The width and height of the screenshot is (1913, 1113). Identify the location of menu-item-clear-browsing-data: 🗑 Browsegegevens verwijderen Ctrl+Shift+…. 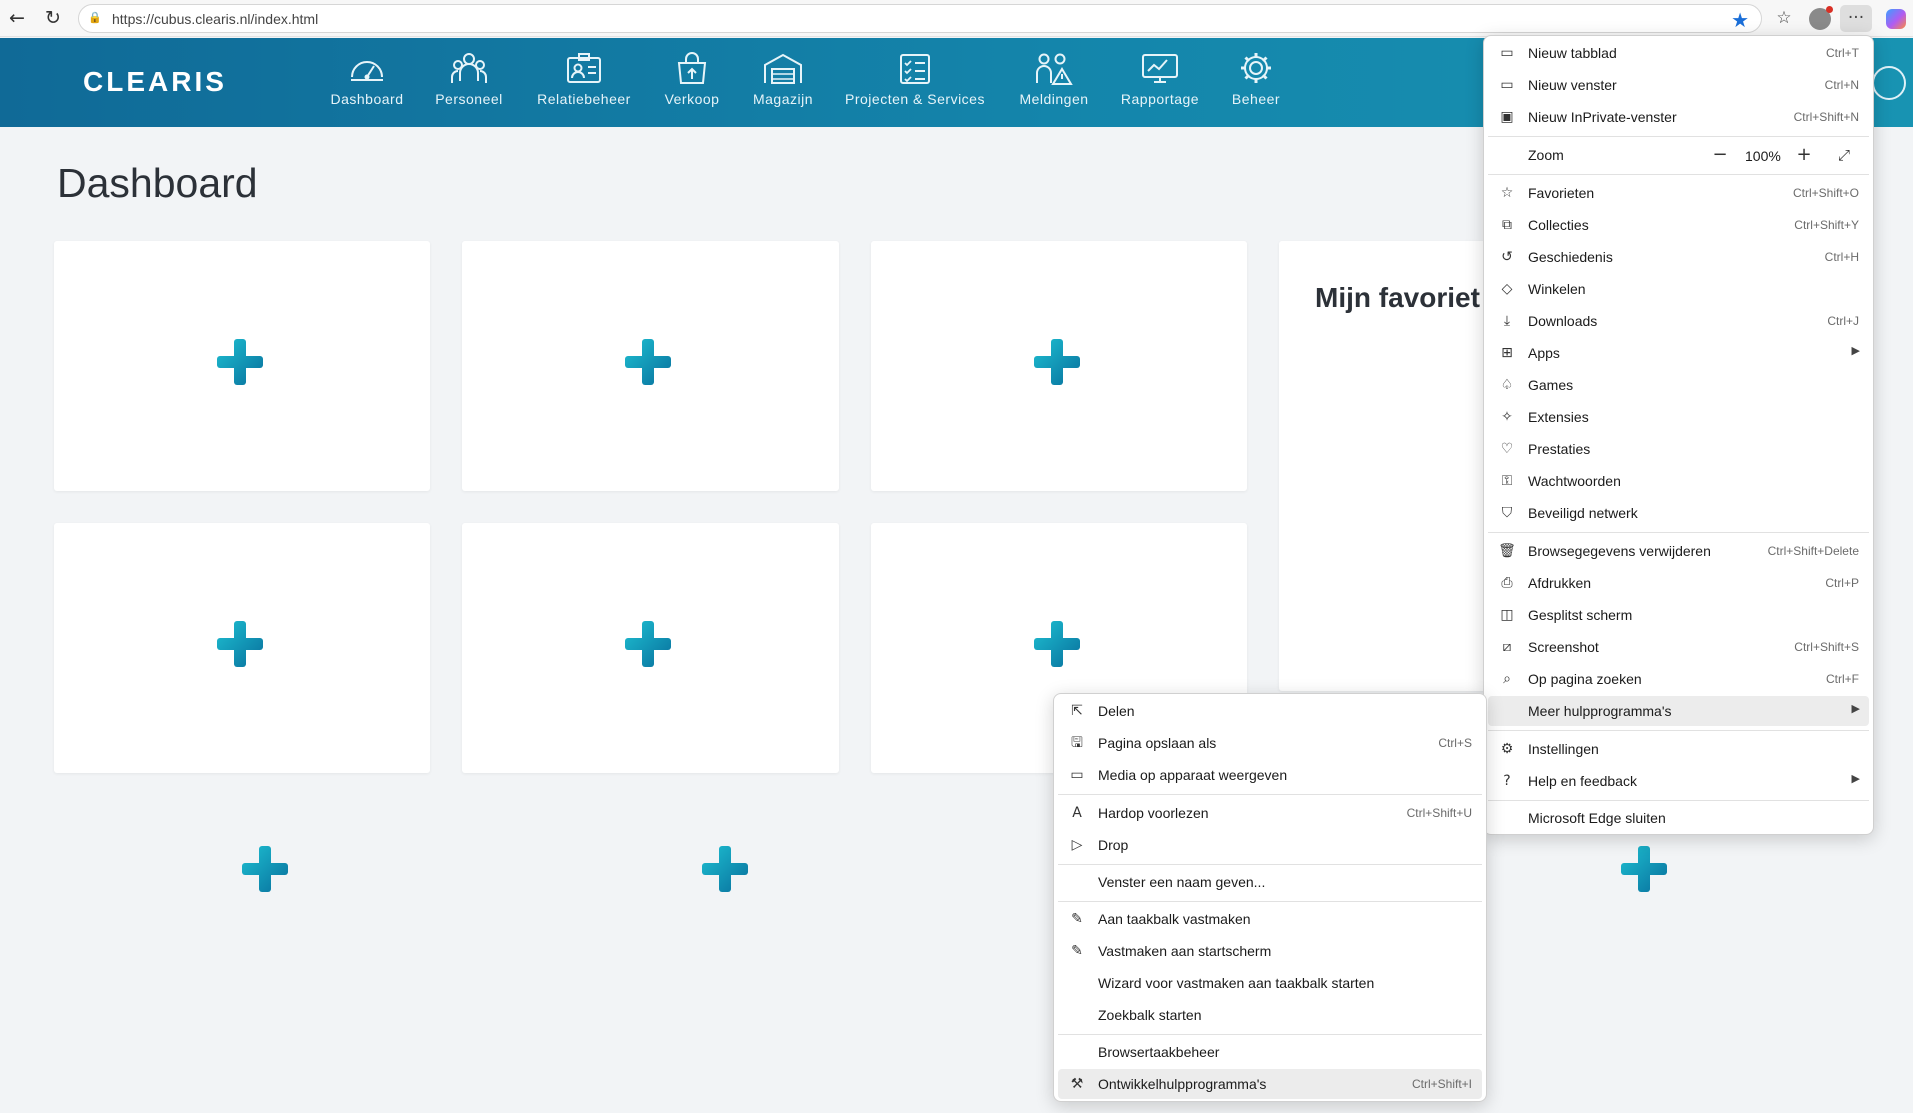
(1678, 551).